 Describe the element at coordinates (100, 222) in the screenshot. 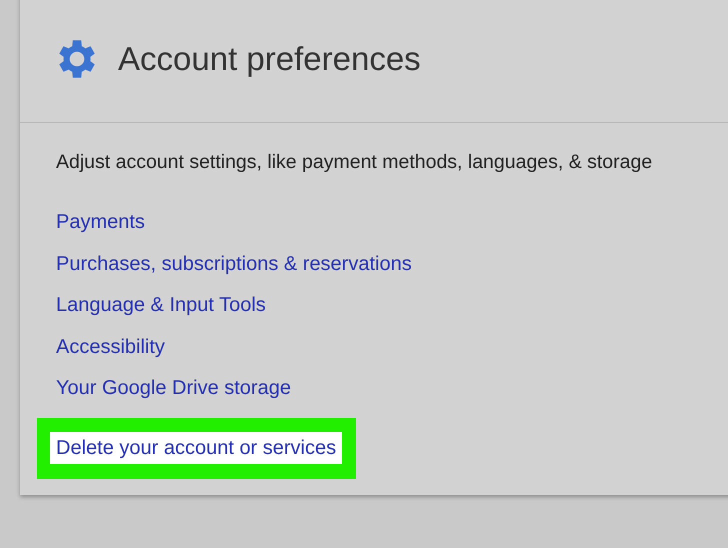

I see `settings-link: Payments` at that location.